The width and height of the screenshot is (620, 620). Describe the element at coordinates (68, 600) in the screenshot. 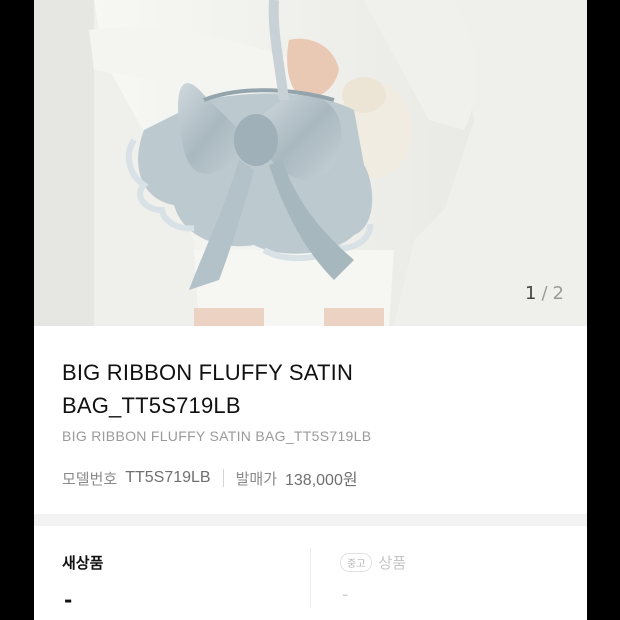

I see `new-product-price: -` at that location.